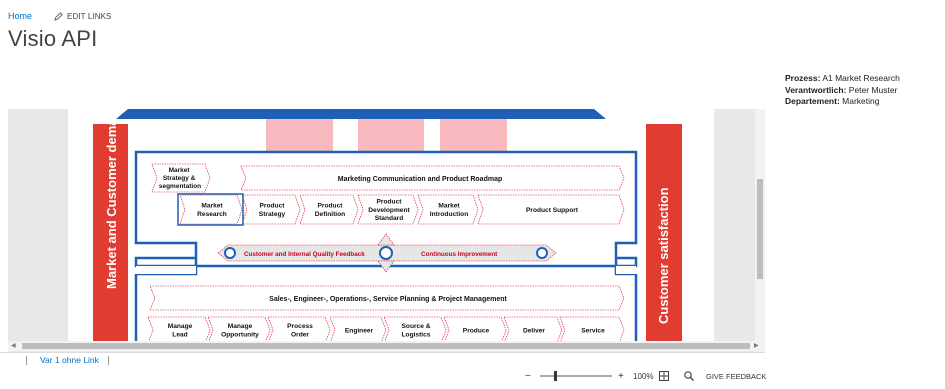 This screenshot has height=389, width=945. I want to click on zoom-in-wrapper: +, so click(621, 376).